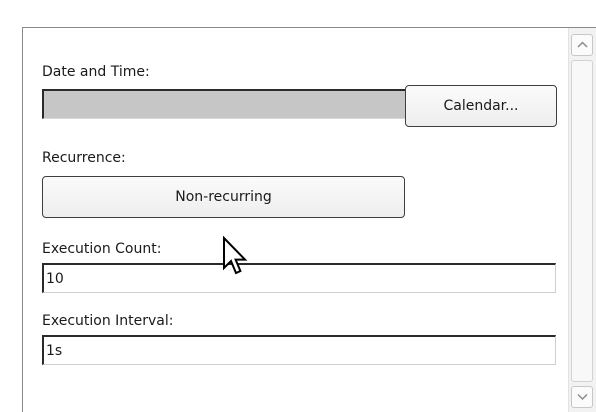  I want to click on execution-interval-label: Execution Interval:, so click(108, 321).